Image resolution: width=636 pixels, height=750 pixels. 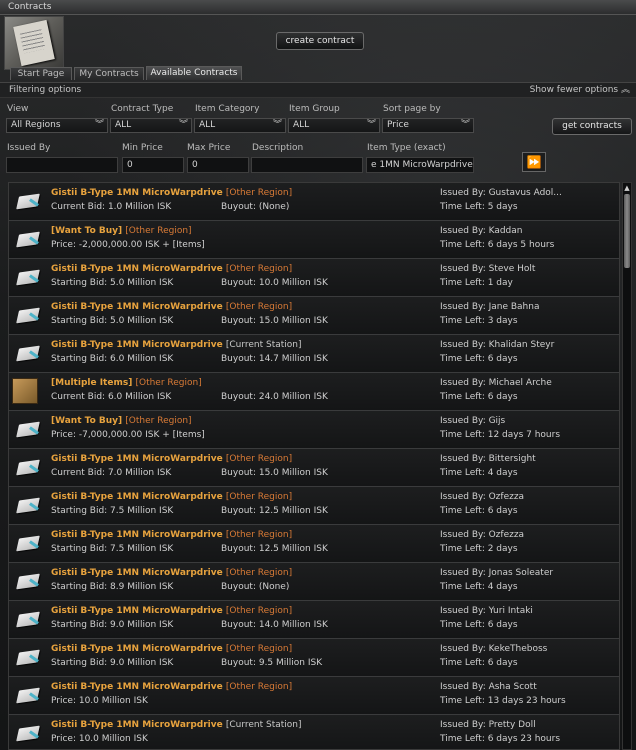 What do you see at coordinates (627, 231) in the screenshot?
I see `scroll-thumb` at bounding box center [627, 231].